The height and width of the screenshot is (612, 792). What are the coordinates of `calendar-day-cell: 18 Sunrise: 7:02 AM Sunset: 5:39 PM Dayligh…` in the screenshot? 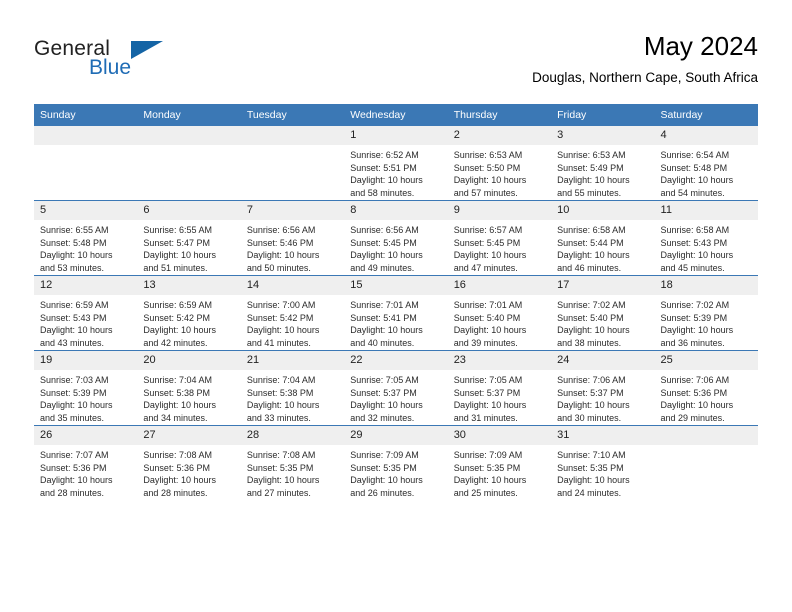 It's located at (706, 313).